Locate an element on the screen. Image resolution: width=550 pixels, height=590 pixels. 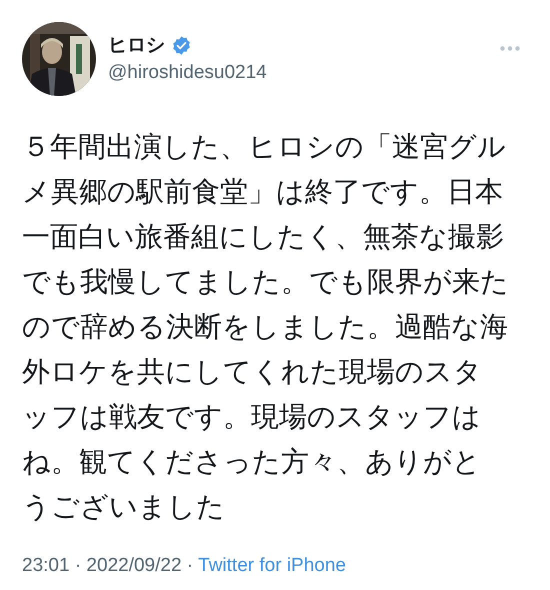
author-name: ヒロシ is located at coordinates (136, 45).